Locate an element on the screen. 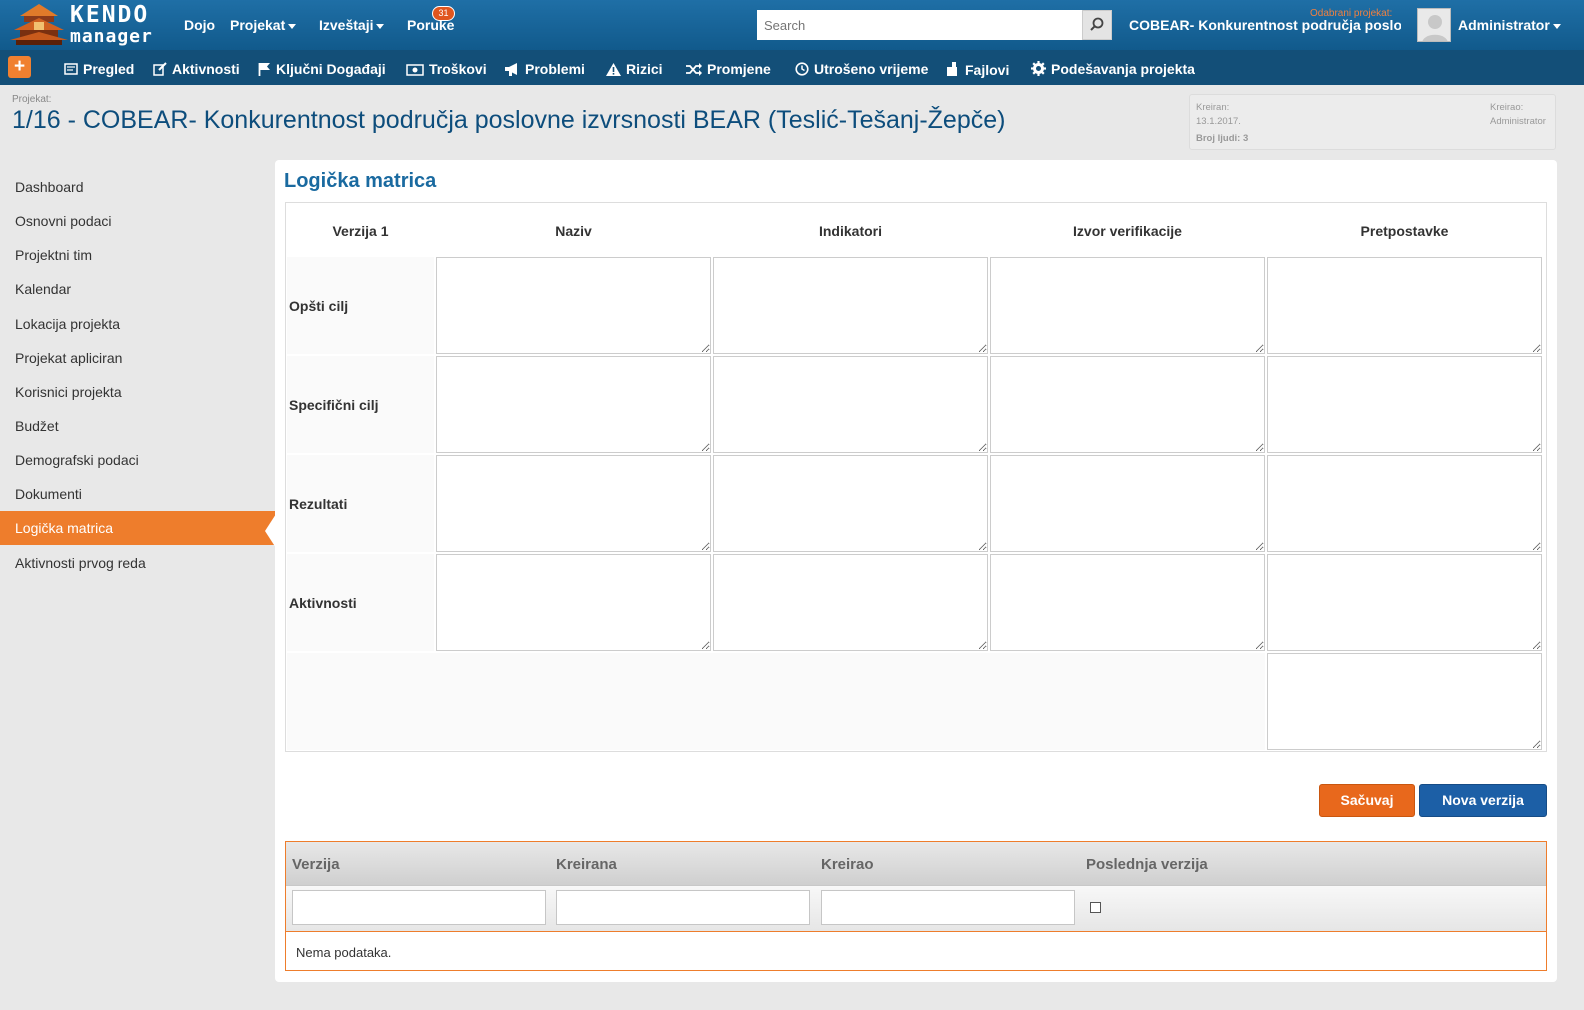  toolbar-aktivnosti: Aktivnosti is located at coordinates (196, 69).